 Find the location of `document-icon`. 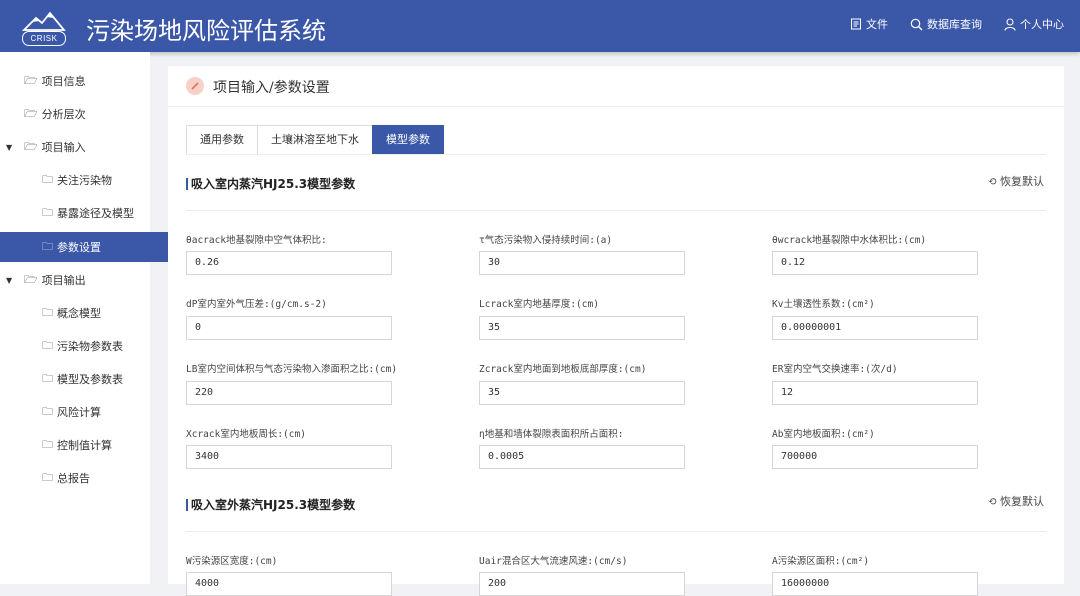

document-icon is located at coordinates (856, 24).